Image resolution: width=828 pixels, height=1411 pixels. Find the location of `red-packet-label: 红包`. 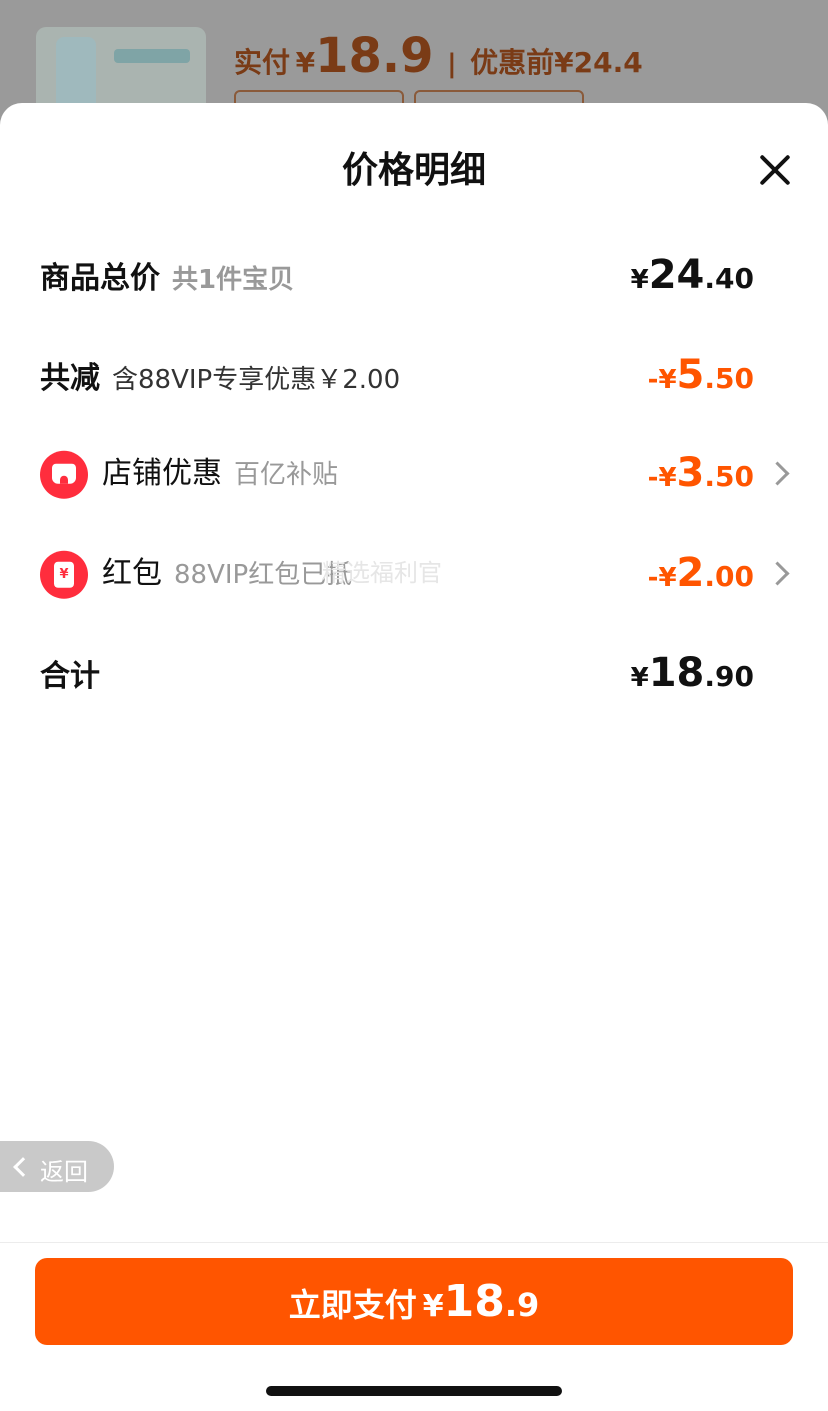

red-packet-label: 红包 is located at coordinates (132, 573).